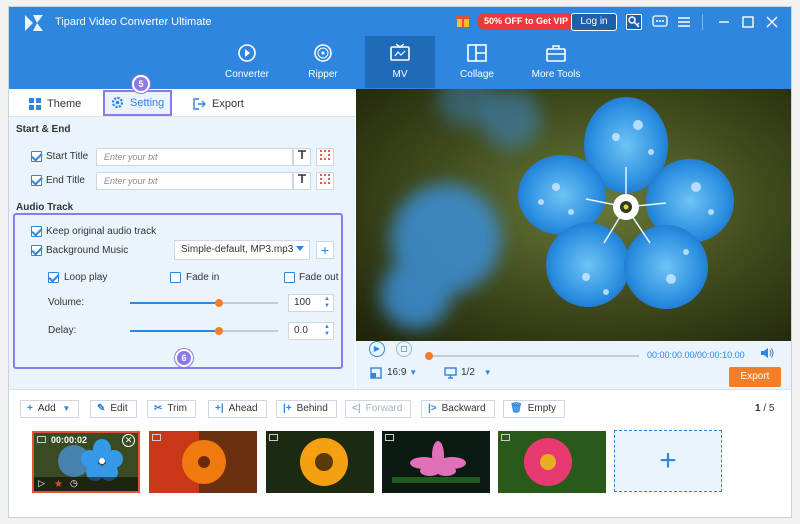  I want to click on fade-in-checkbox, so click(175, 277).